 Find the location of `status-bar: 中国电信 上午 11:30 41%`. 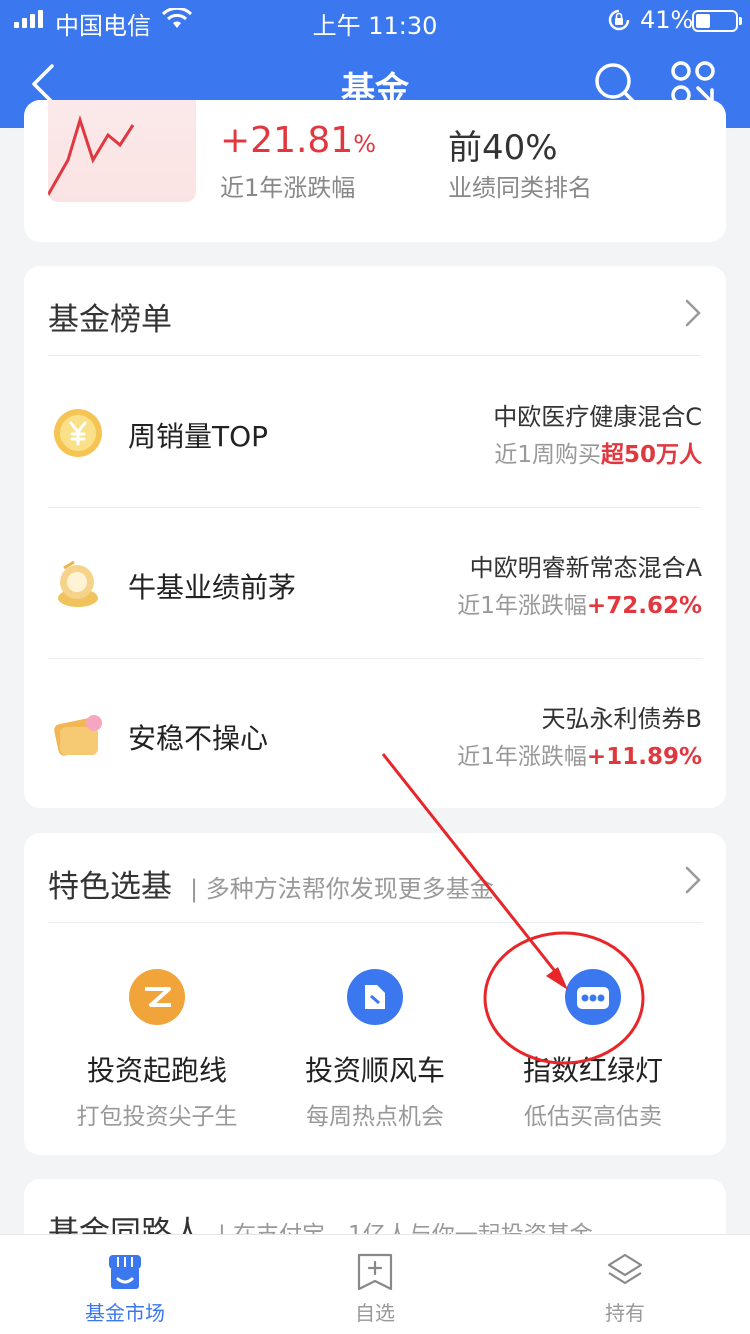

status-bar: 中国电信 上午 11:30 41% is located at coordinates (375, 20).